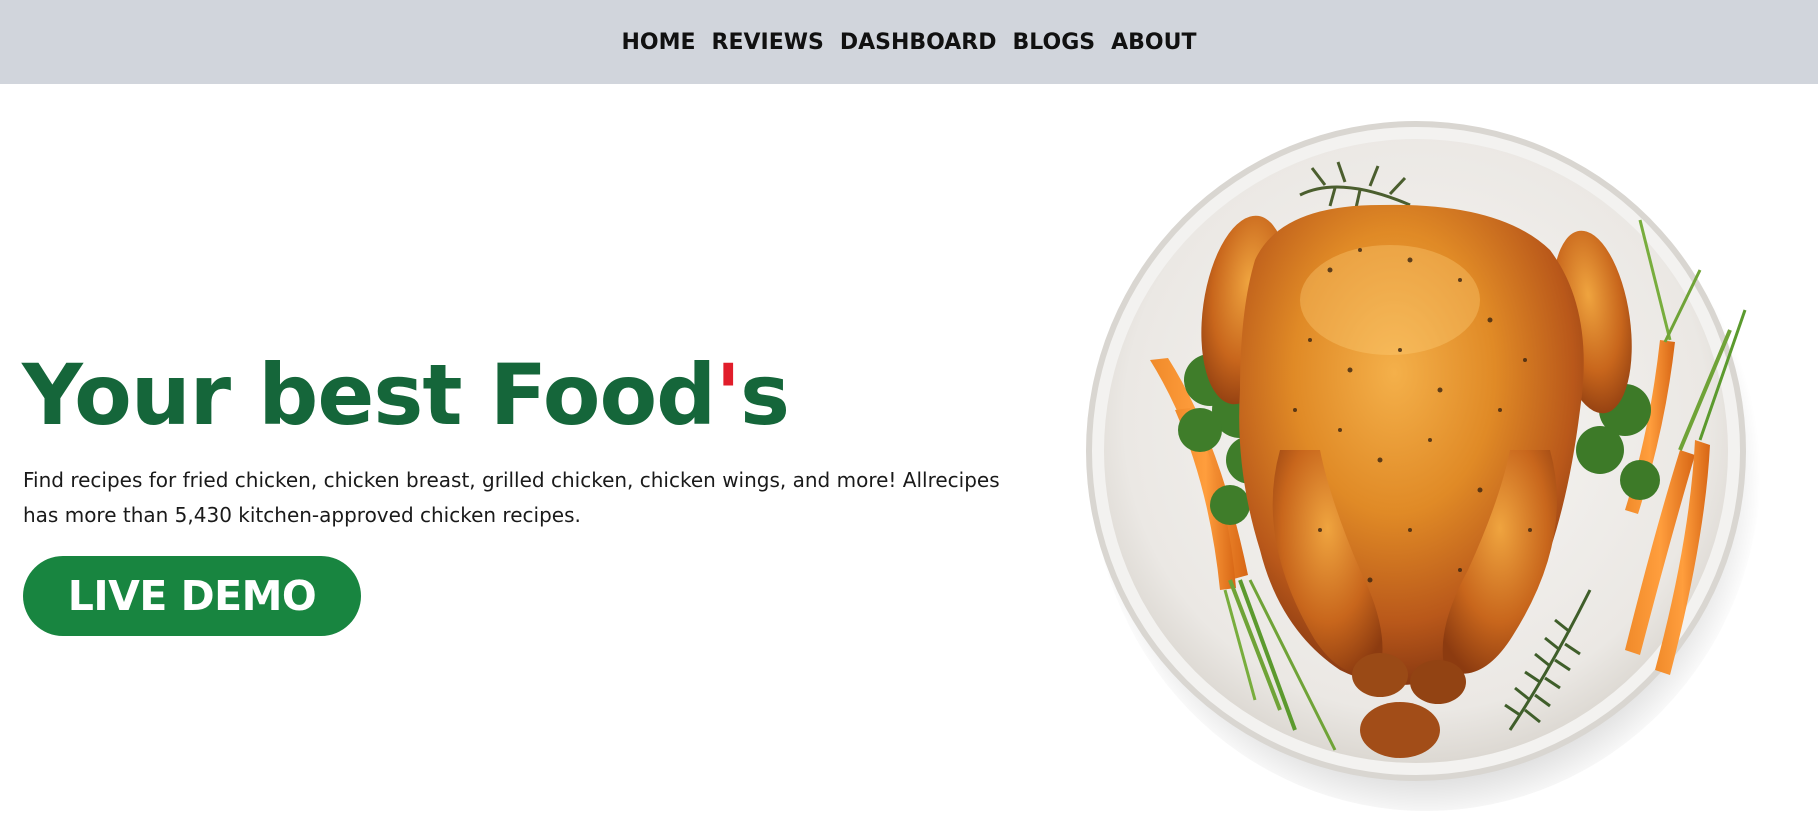  Describe the element at coordinates (1380, 675) in the screenshot. I see `left-leg-tip` at that location.